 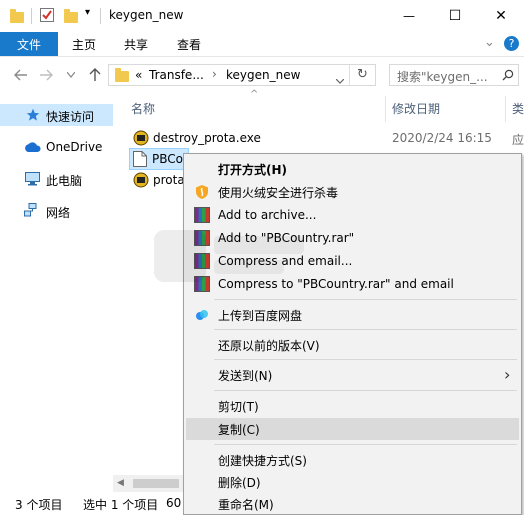 What do you see at coordinates (21, 75) in the screenshot?
I see `back-button` at bounding box center [21, 75].